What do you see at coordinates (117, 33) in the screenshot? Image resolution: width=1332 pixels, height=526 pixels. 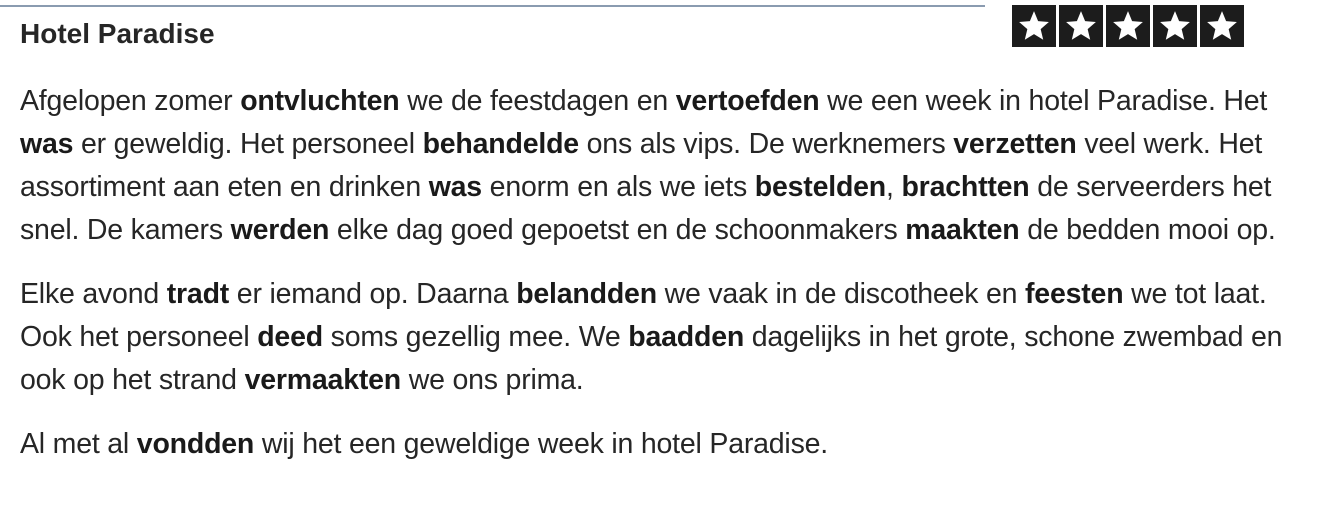 I see `review-title: Hotel Paradise` at bounding box center [117, 33].